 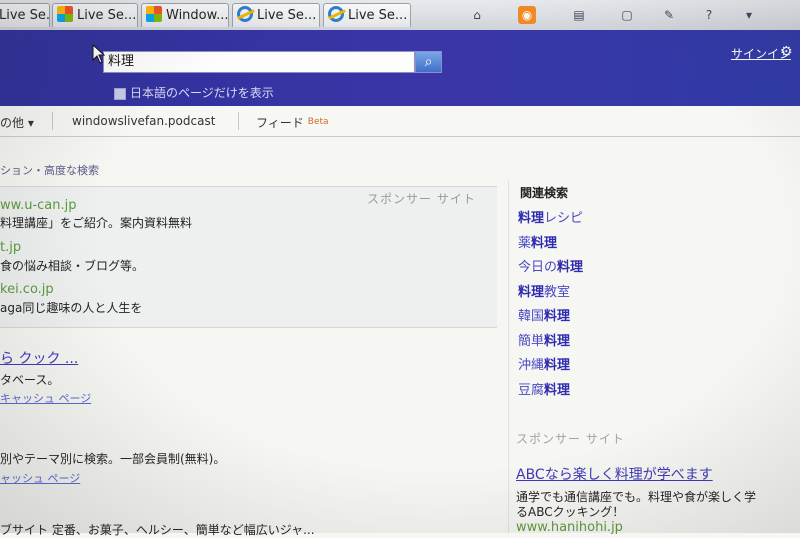 I want to click on right-ad-description: るABCクッキング！, so click(x=570, y=512).